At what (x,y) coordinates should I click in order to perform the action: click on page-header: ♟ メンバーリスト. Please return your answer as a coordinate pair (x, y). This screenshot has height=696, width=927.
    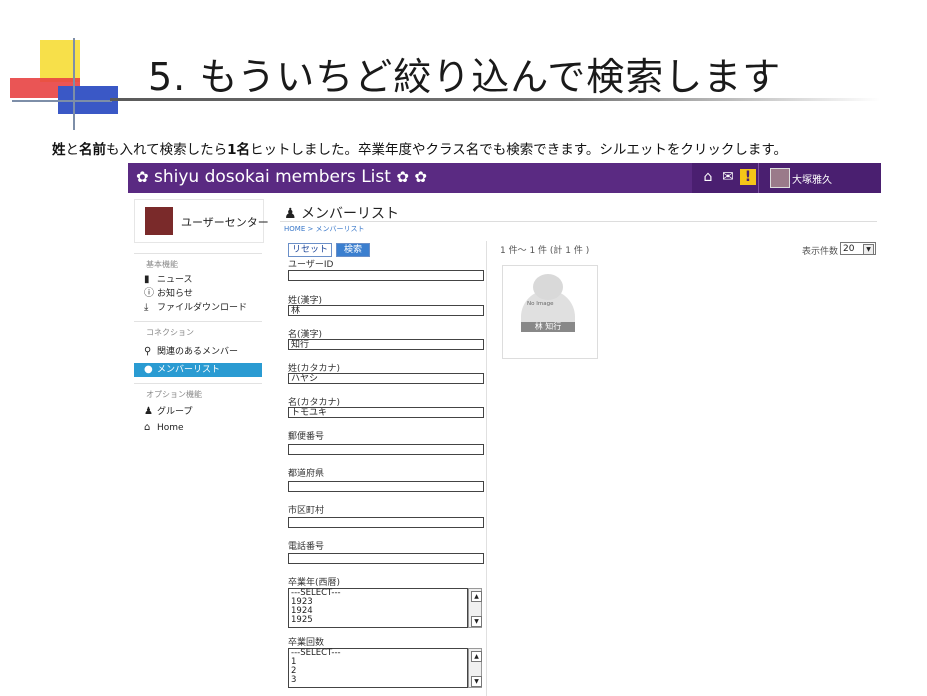
    Looking at the image, I should click on (578, 210).